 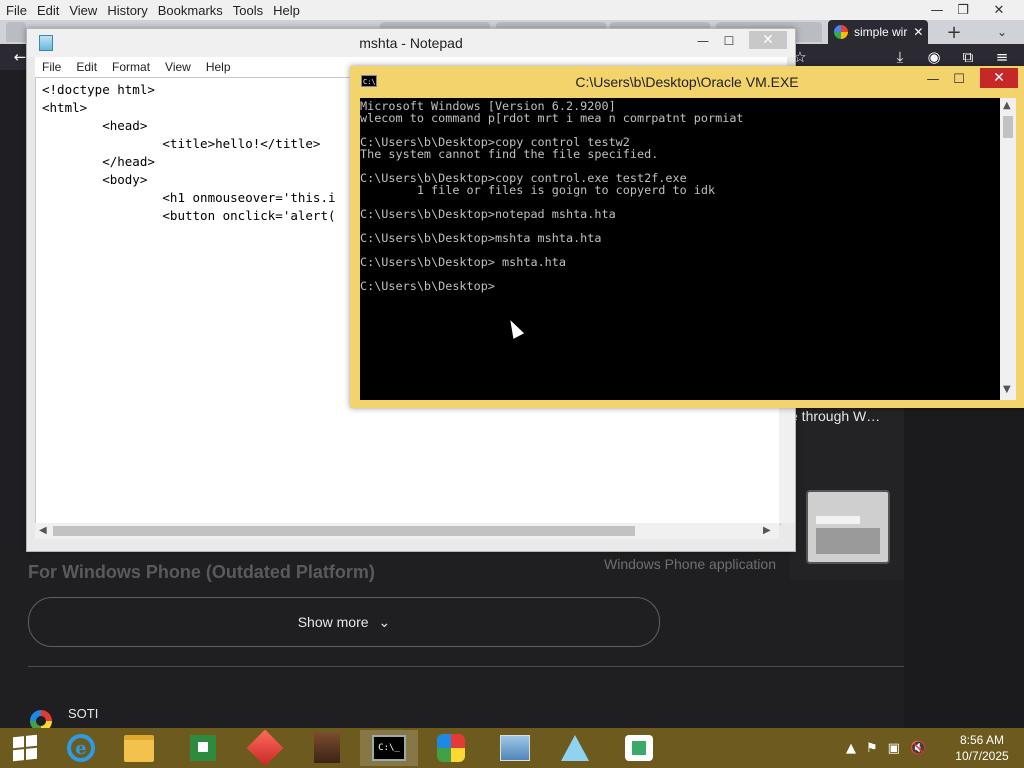 I want to click on console-close-button: ✕, so click(x=999, y=78).